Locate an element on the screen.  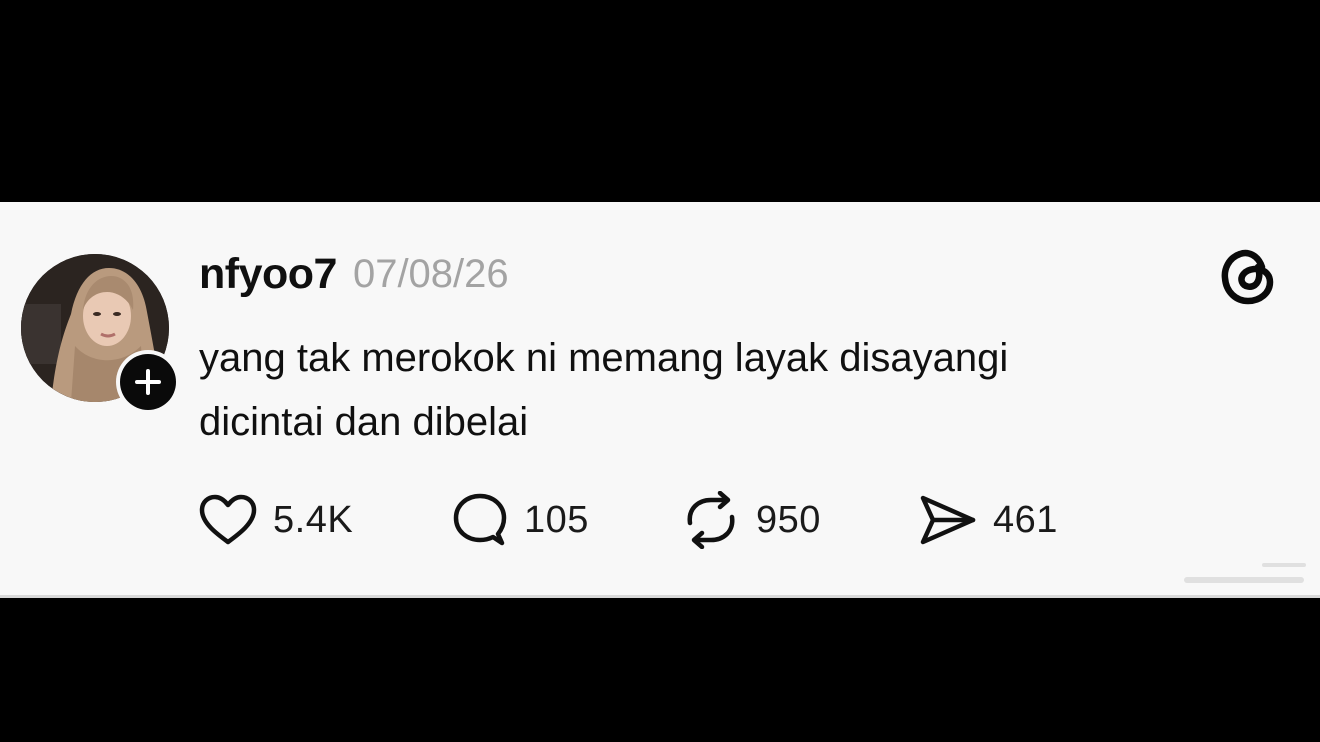
repost-arrows-icon is located at coordinates (711, 520).